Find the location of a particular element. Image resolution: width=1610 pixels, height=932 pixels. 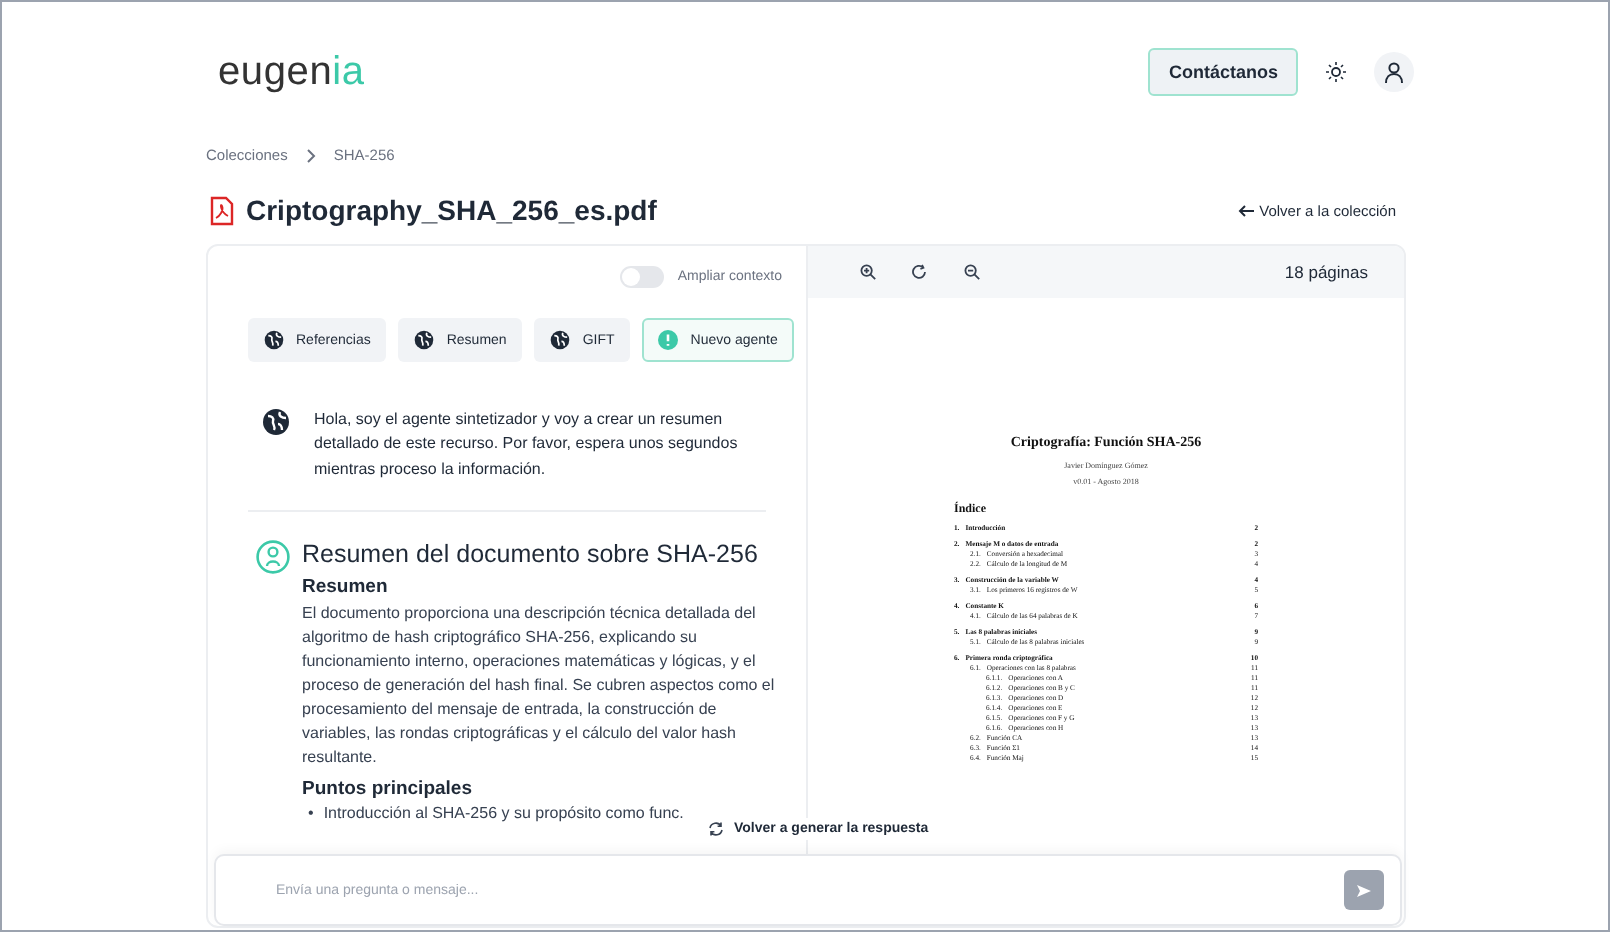

pdf-file-icon is located at coordinates (222, 210).